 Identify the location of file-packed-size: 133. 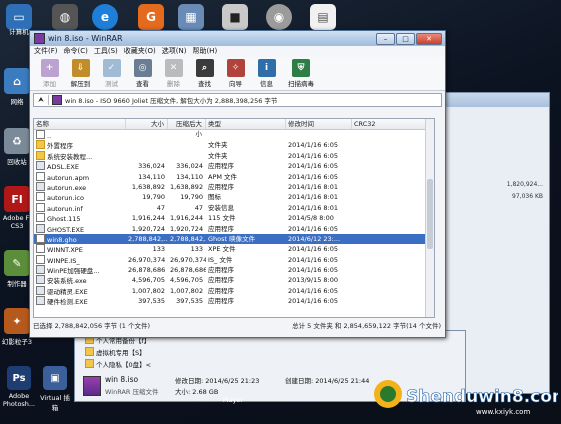
(196, 249).